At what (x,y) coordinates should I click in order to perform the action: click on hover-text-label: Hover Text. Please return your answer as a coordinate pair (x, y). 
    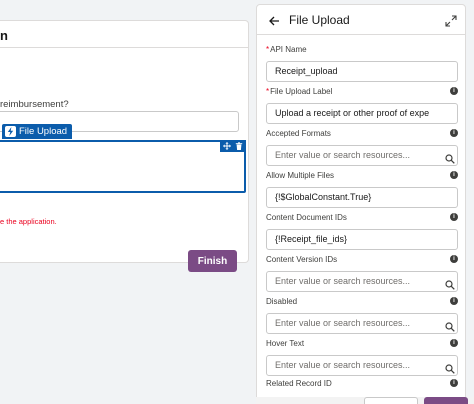
    Looking at the image, I should click on (285, 343).